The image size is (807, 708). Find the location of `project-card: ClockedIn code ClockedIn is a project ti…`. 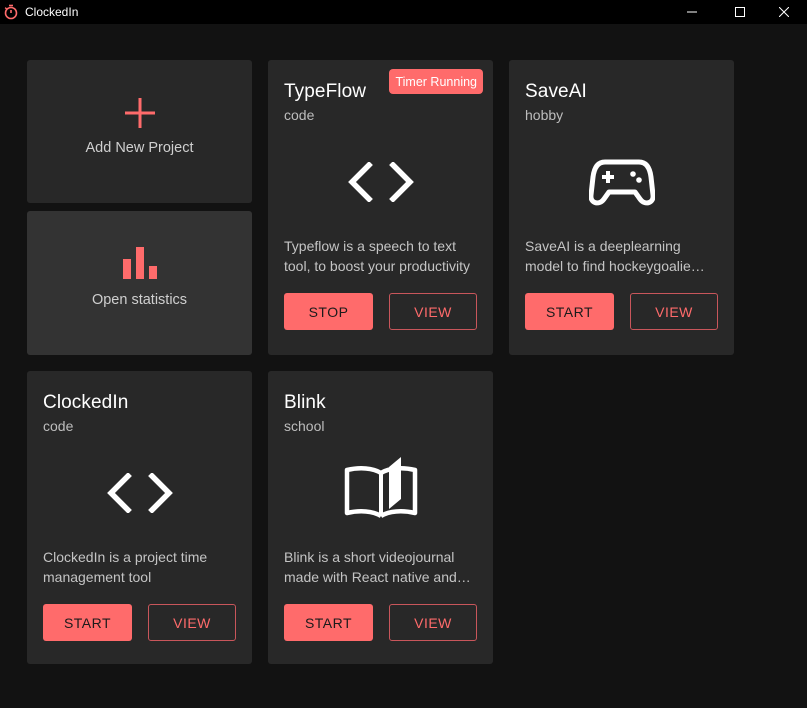

project-card: ClockedIn code ClockedIn is a project ti… is located at coordinates (139, 517).